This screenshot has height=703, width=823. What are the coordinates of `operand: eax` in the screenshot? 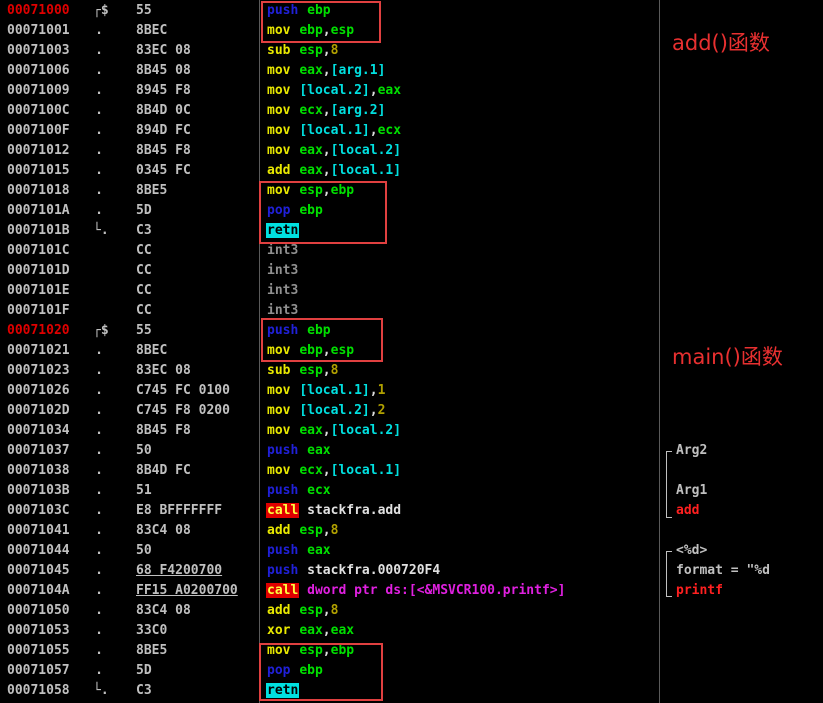 It's located at (342, 630).